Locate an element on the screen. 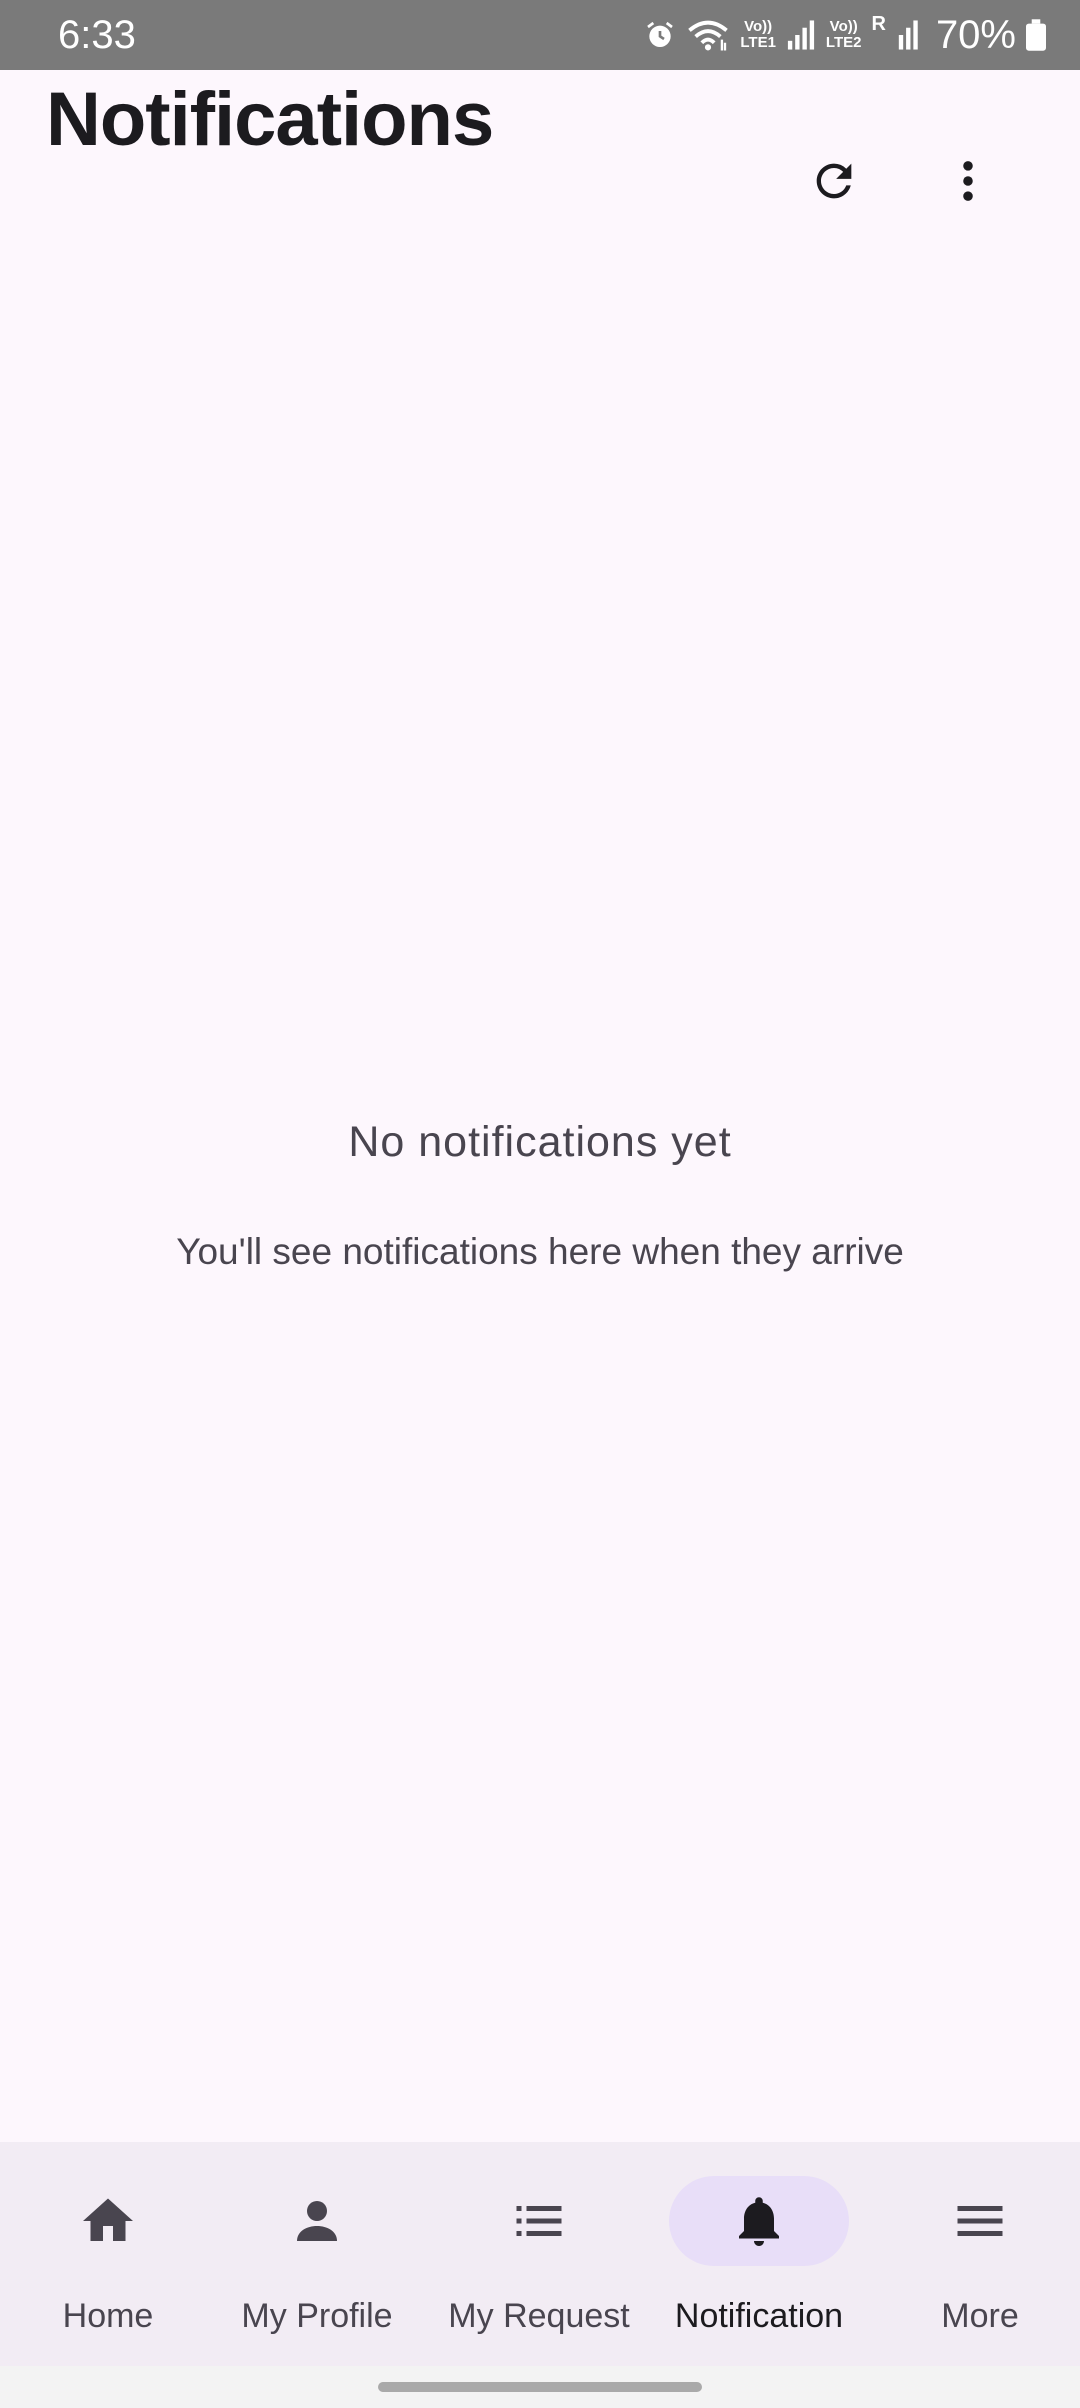 This screenshot has width=1080, height=2408. gesture-area is located at coordinates (540, 2387).